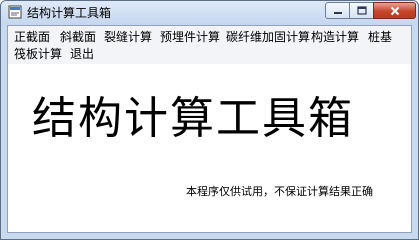  Describe the element at coordinates (32, 37) in the screenshot. I see `menu-item-zhengjiemian: 正截面` at that location.